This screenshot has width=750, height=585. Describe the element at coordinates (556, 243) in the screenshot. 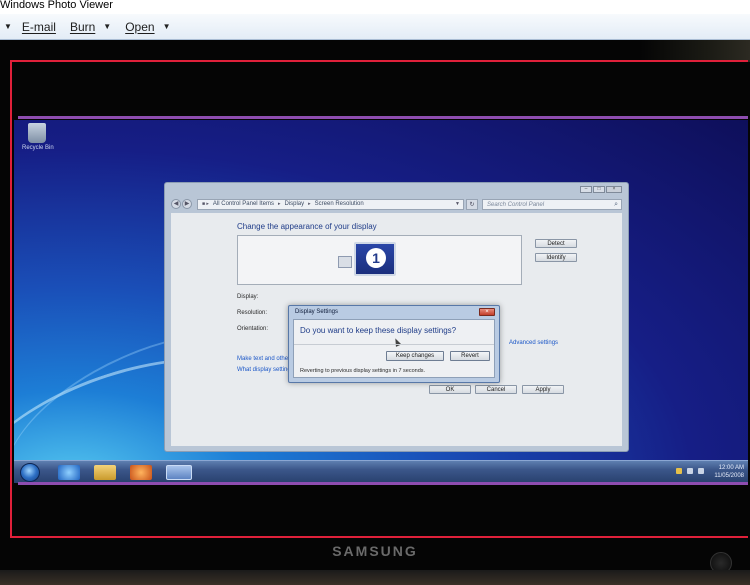

I see `detect-button: Detect` at that location.